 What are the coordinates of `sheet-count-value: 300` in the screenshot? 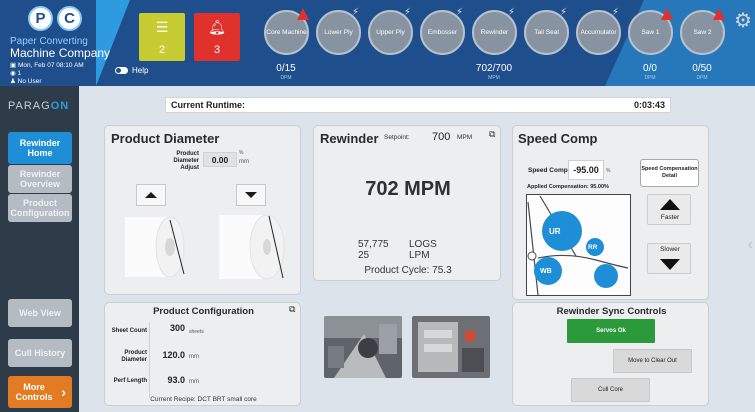 It's located at (170, 328).